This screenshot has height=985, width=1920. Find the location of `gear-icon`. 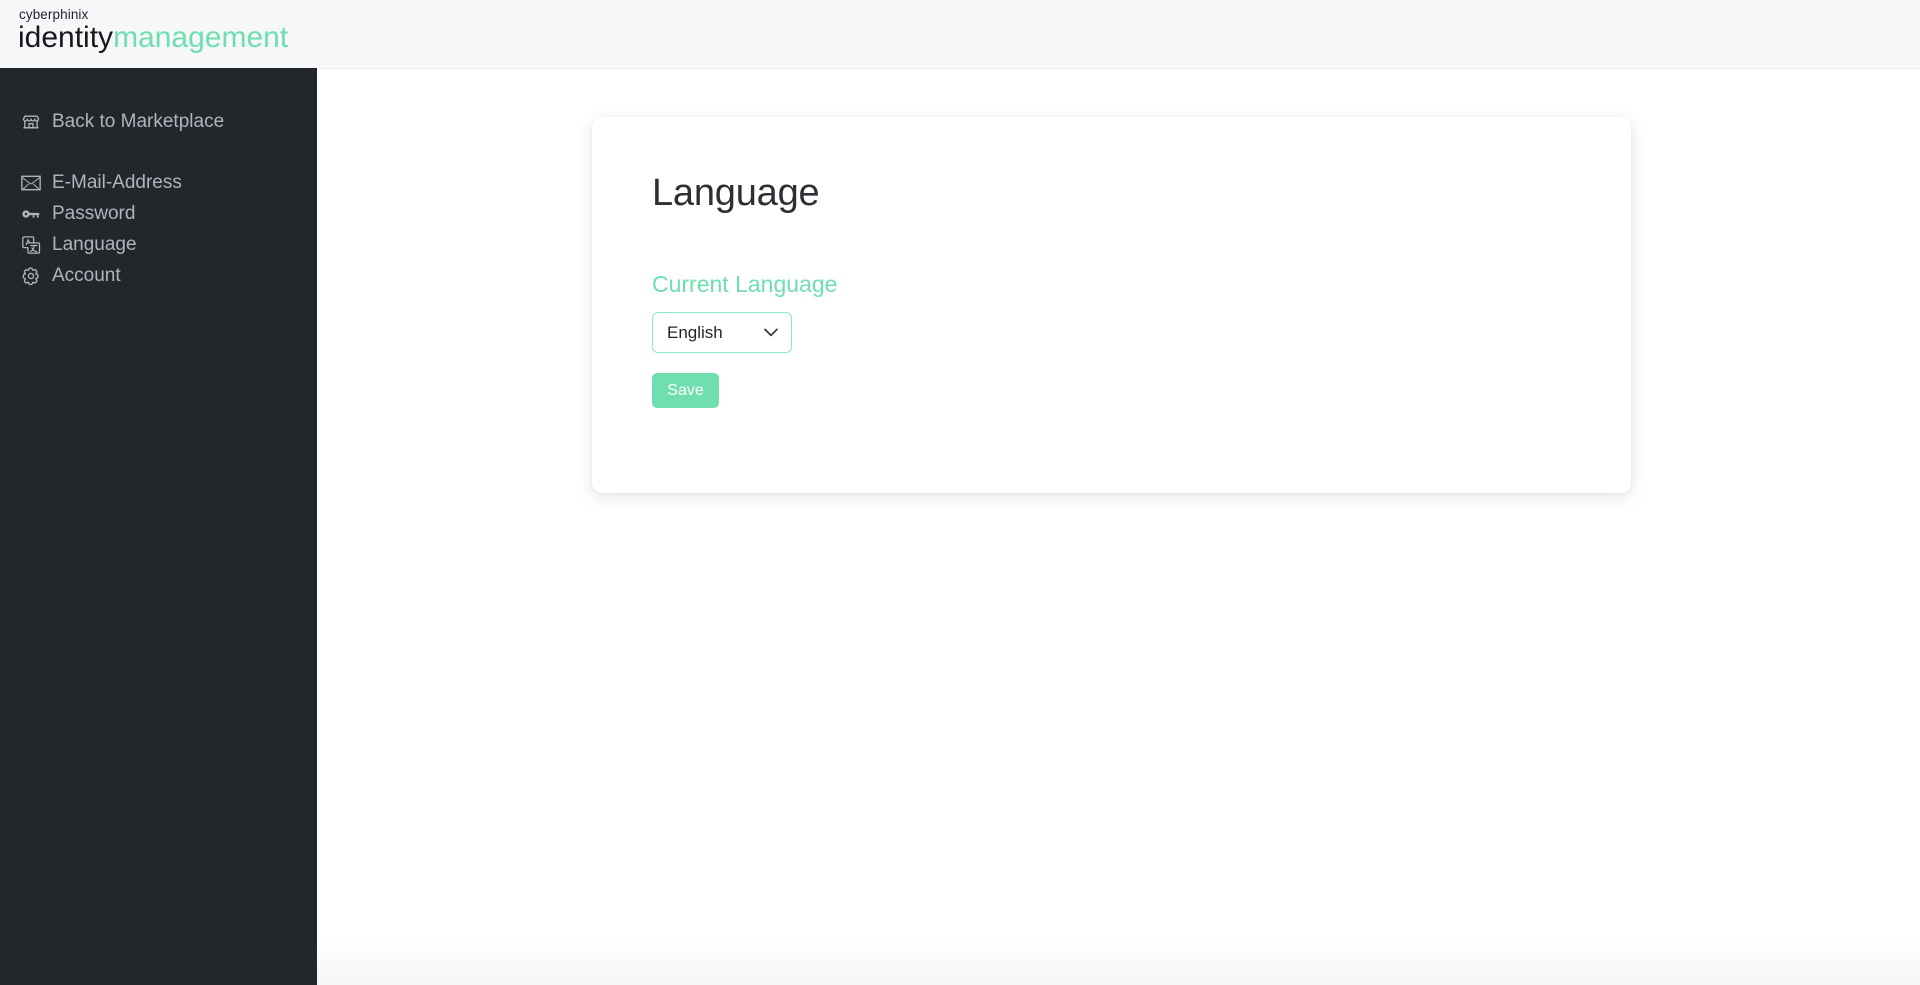

gear-icon is located at coordinates (31, 276).